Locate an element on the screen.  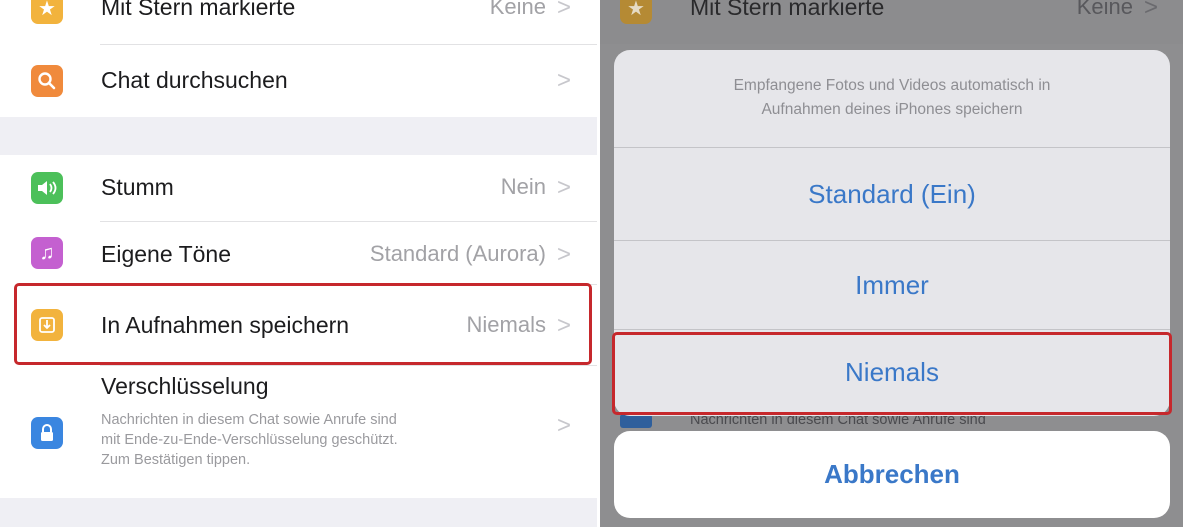
search-chat-label: Chat durchsuchen is located at coordinates (194, 80).